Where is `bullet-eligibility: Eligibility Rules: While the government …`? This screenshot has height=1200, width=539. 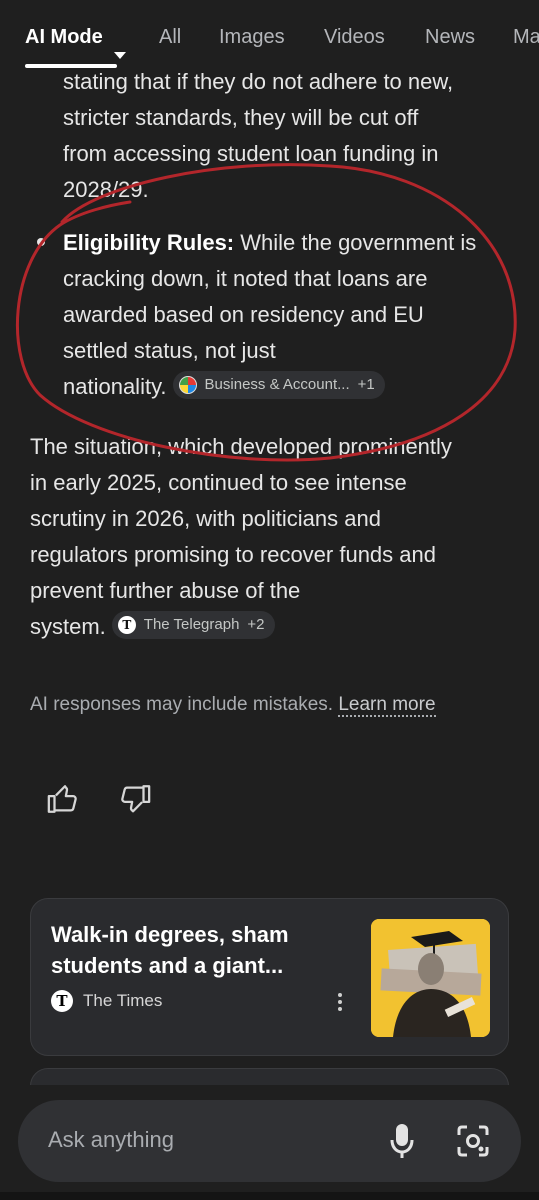 bullet-eligibility: Eligibility Rules: While the government … is located at coordinates (293, 315).